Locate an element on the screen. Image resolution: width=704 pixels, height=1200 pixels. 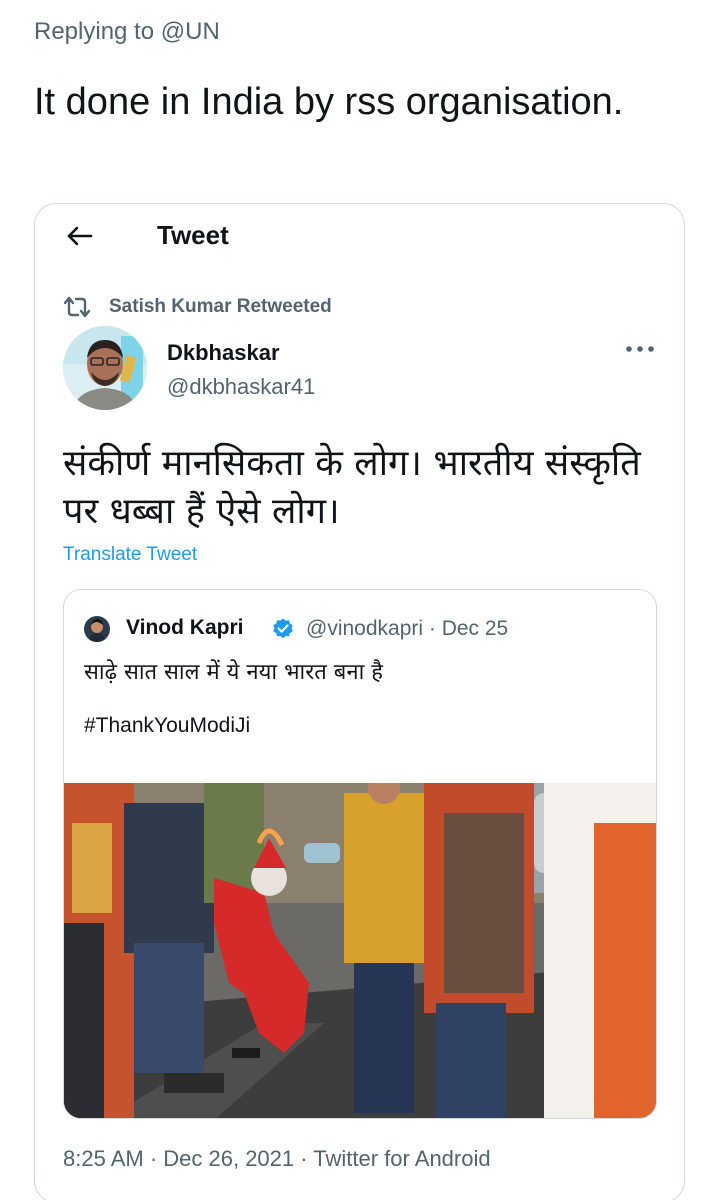
more-options-icon is located at coordinates (640, 349).